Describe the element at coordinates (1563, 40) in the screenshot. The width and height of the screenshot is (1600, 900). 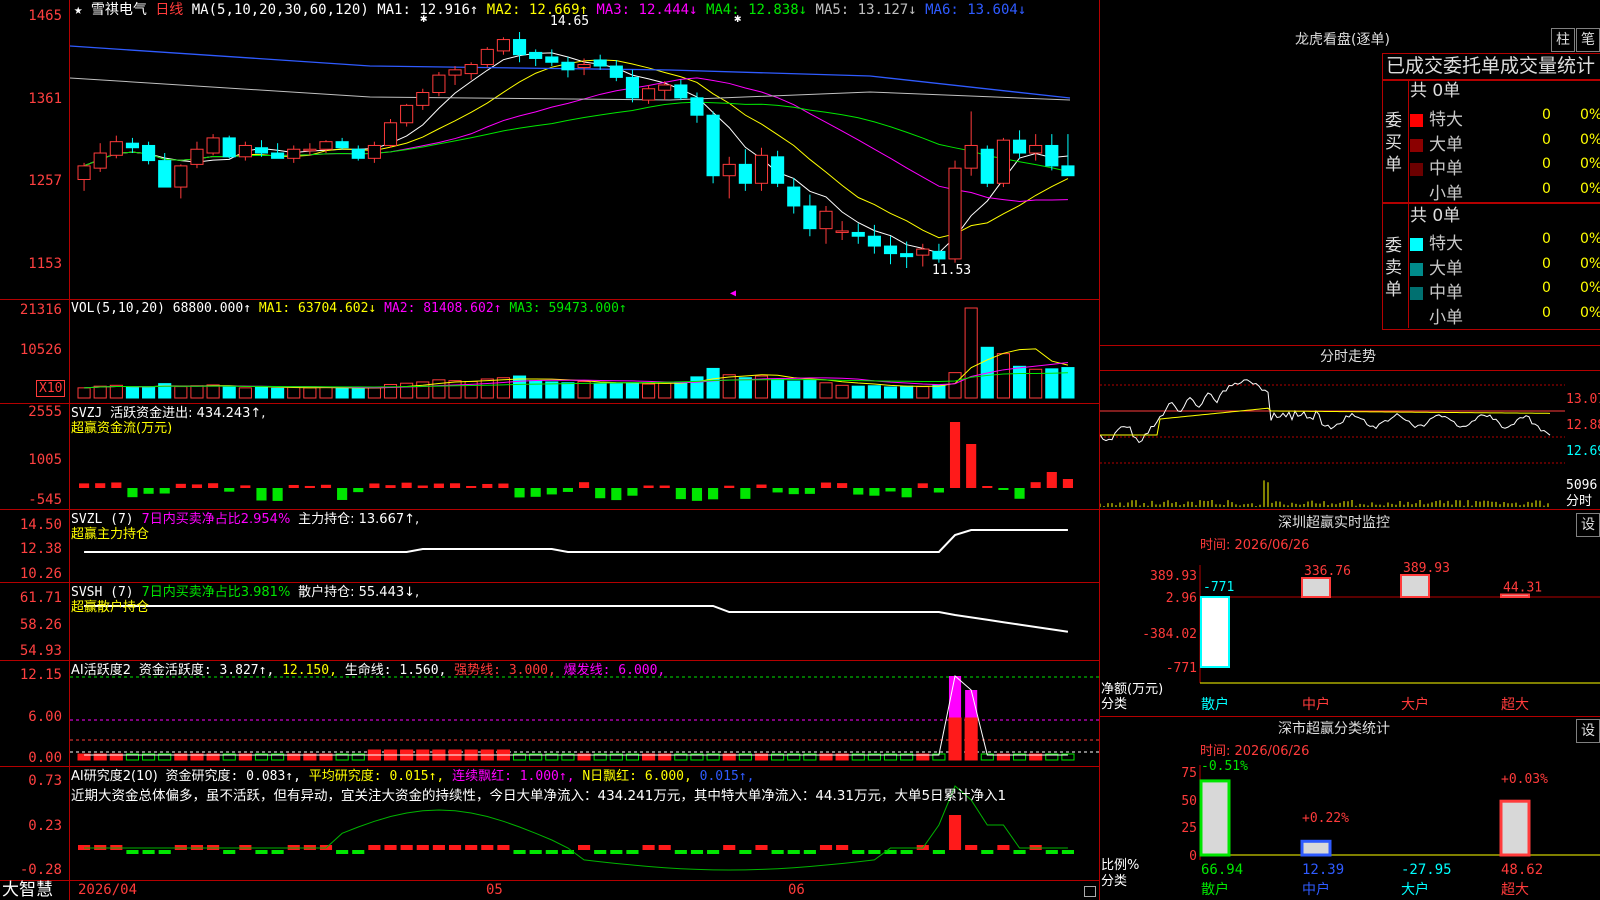
I see `bar-mode-button: 柱` at that location.